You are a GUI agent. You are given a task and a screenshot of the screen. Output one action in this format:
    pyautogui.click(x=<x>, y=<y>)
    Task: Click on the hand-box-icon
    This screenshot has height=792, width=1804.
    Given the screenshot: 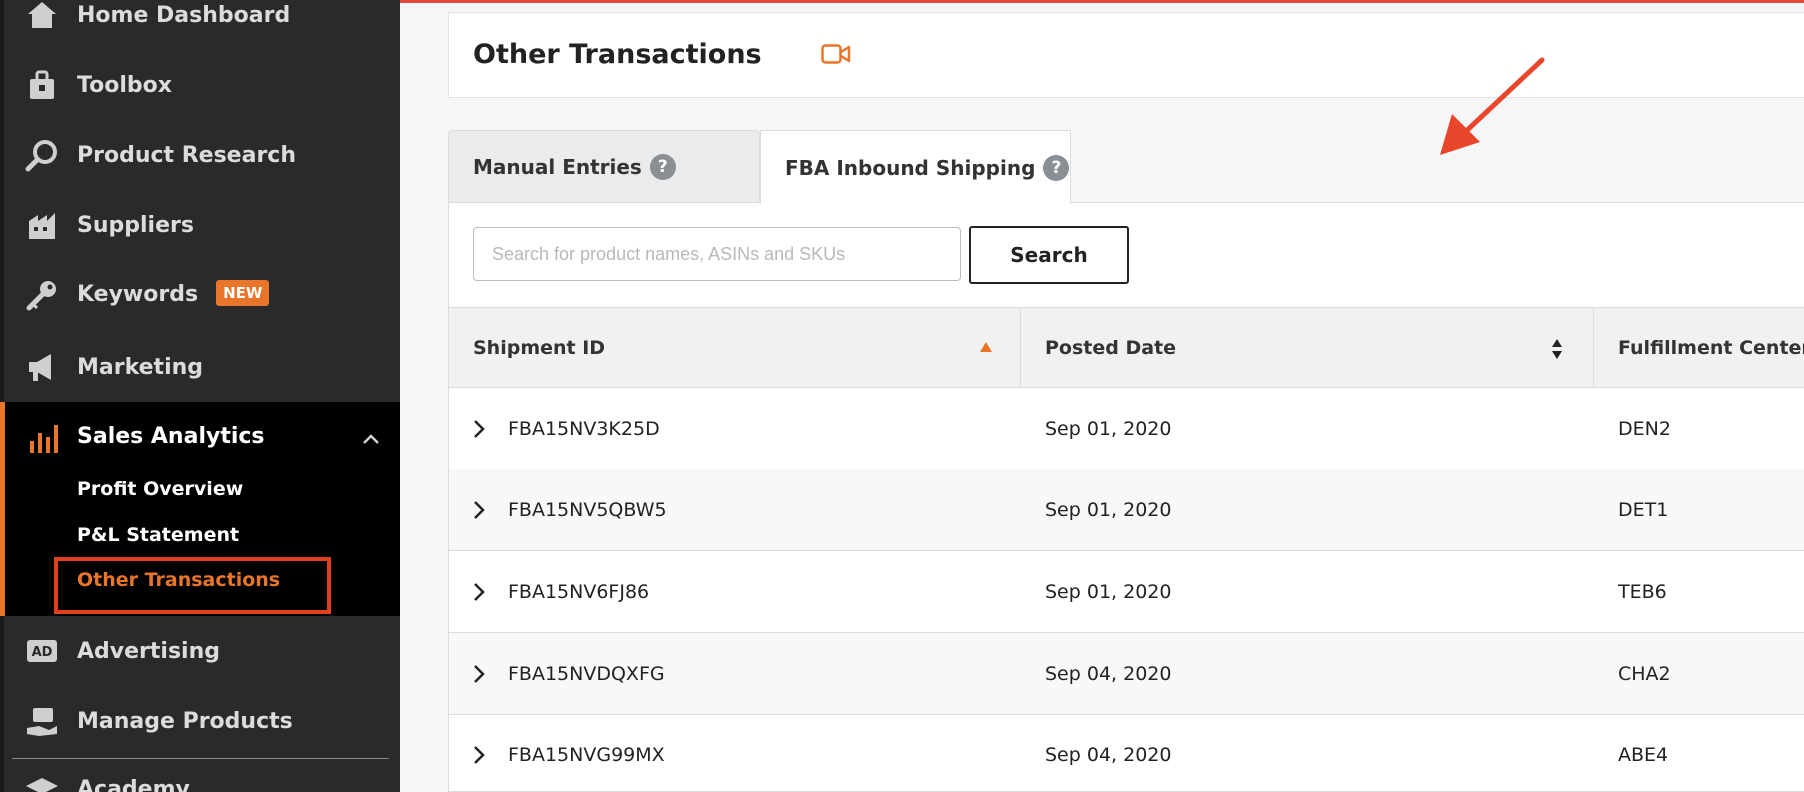 What is the action you would take?
    pyautogui.click(x=42, y=721)
    